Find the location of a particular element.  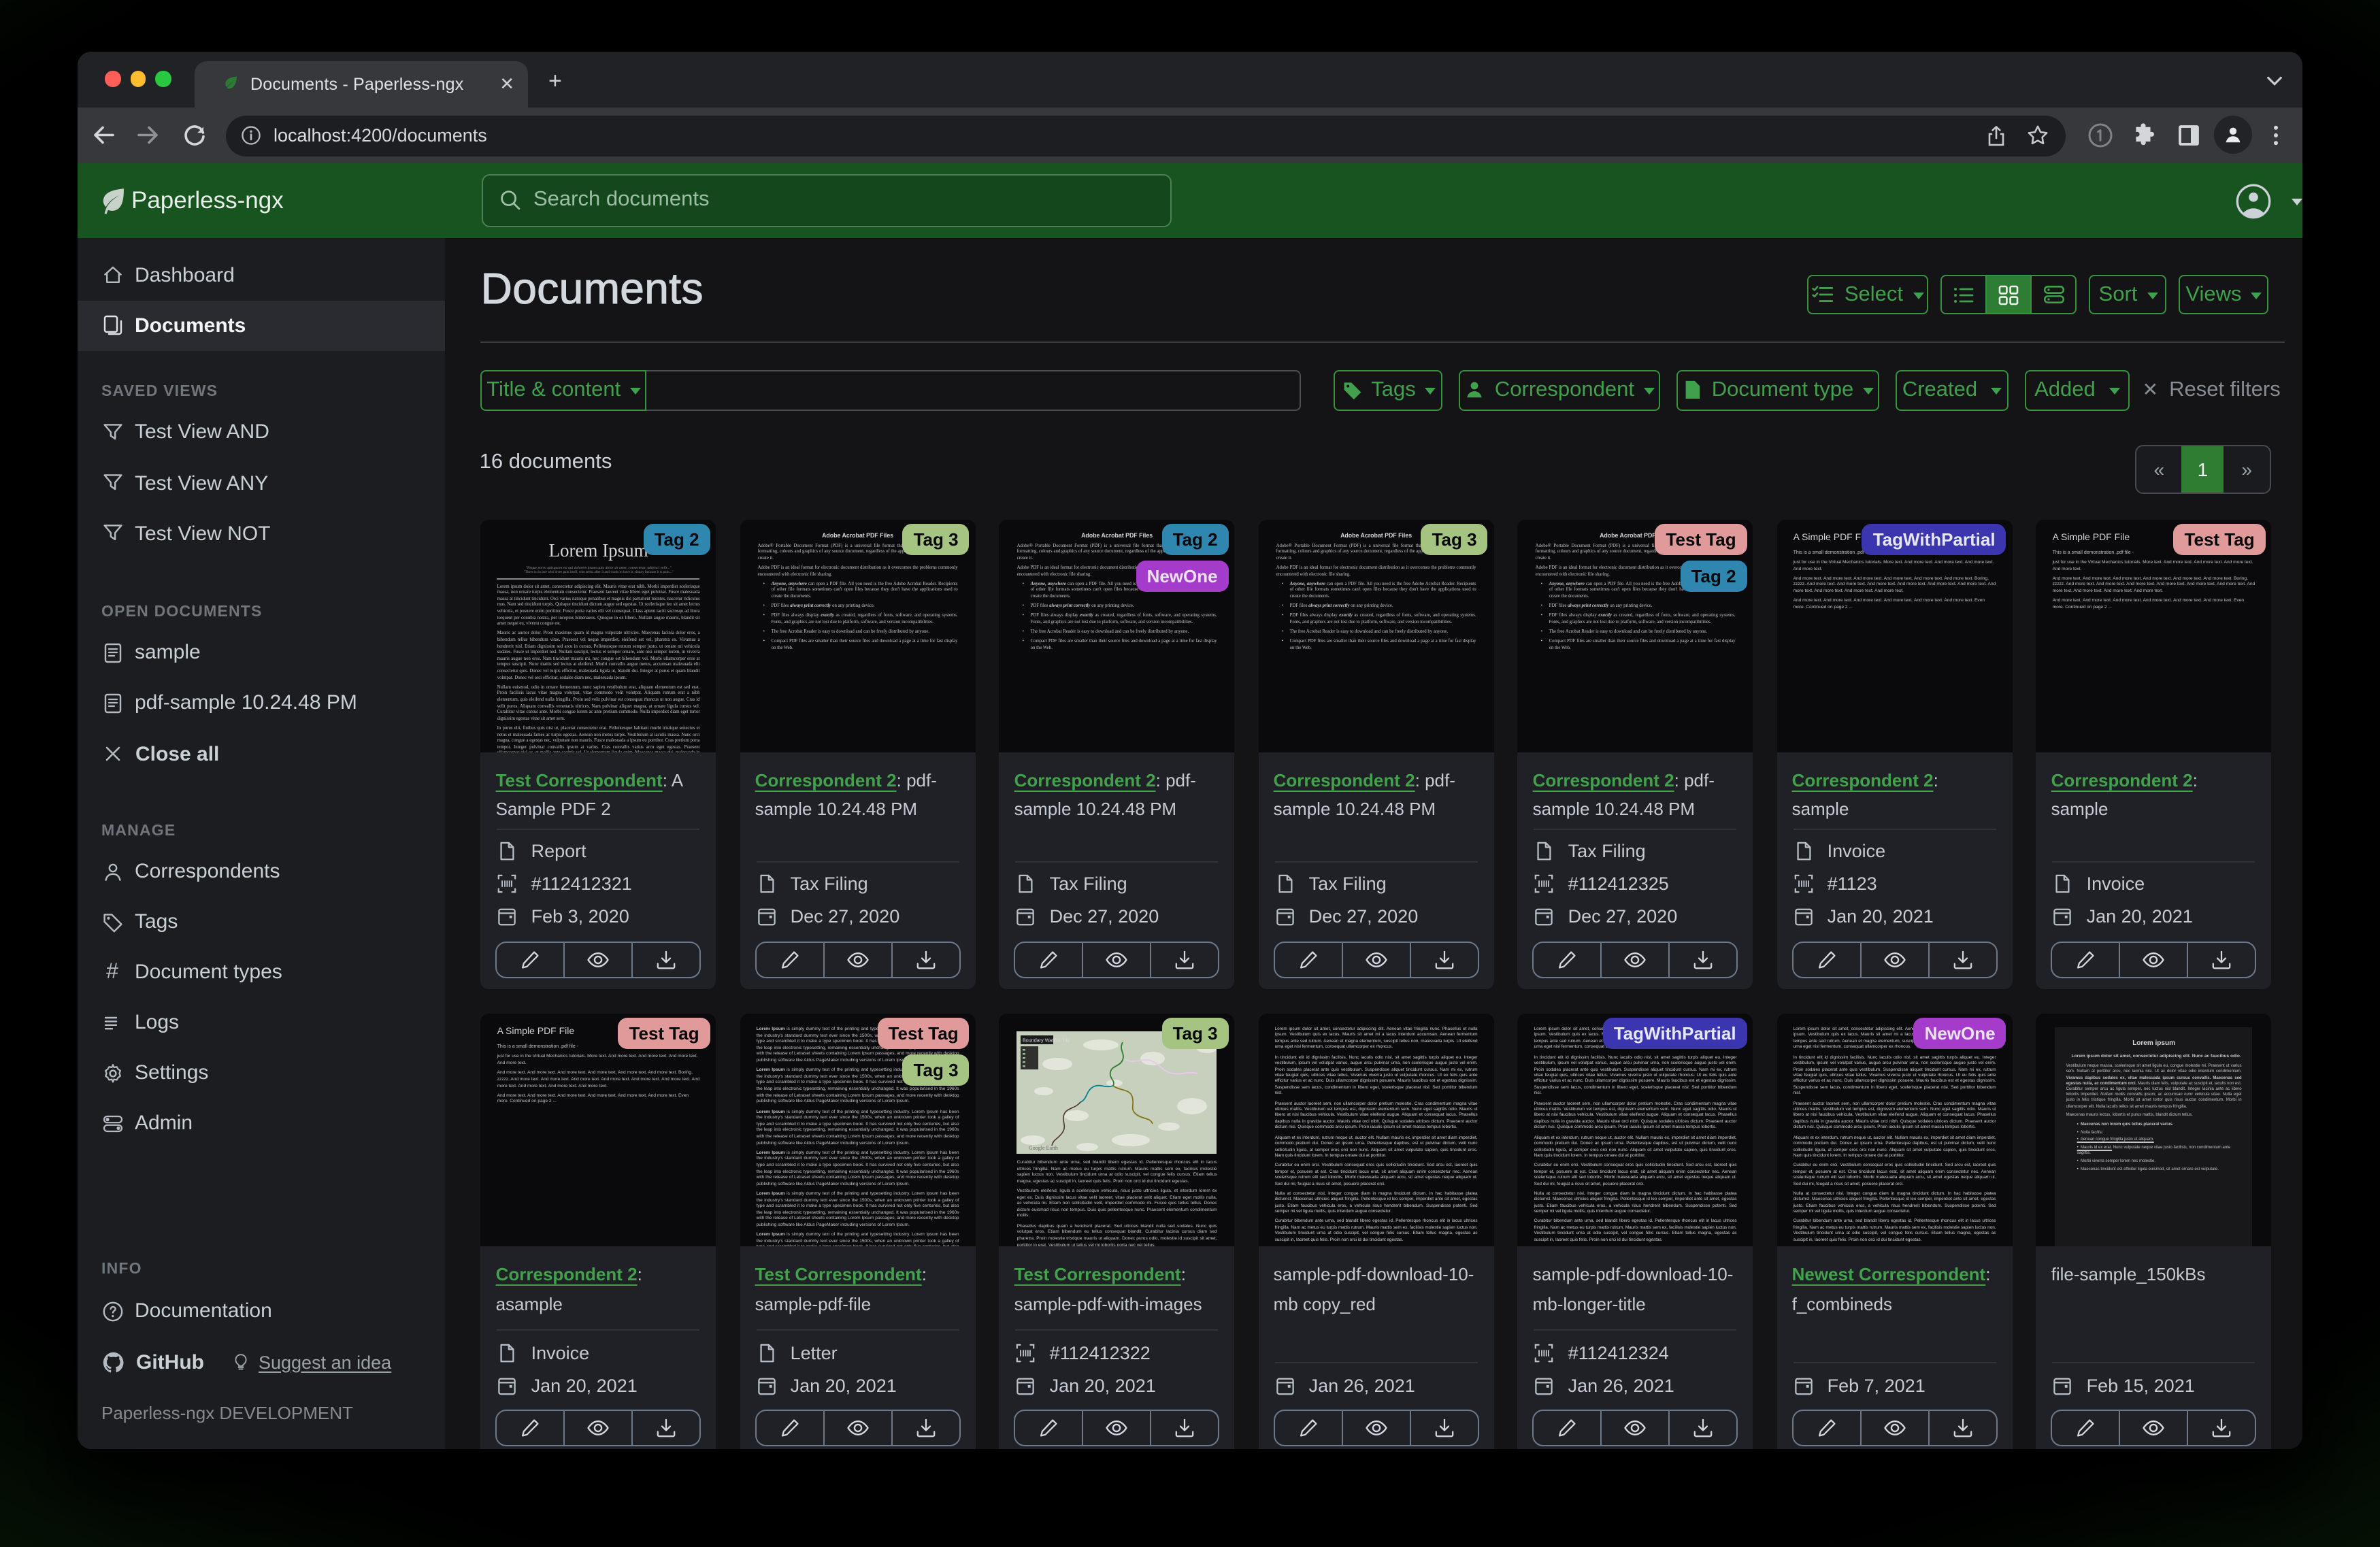

svg-text: Boundary Waters Trip is located at coordinates (1046, 1040).